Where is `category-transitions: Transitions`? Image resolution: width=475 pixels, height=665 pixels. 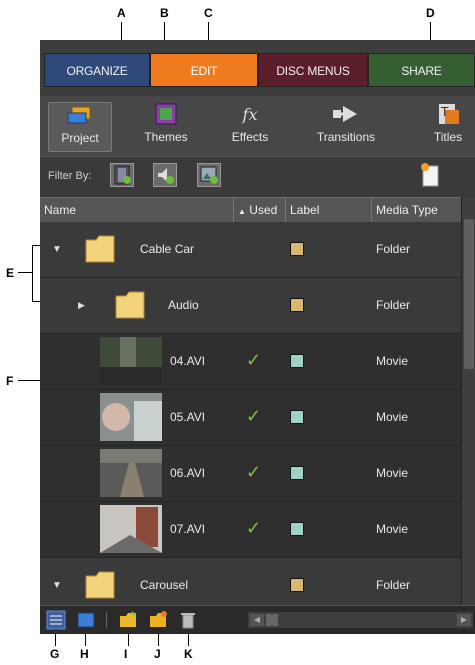
category-transitions: Transitions is located at coordinates (346, 127).